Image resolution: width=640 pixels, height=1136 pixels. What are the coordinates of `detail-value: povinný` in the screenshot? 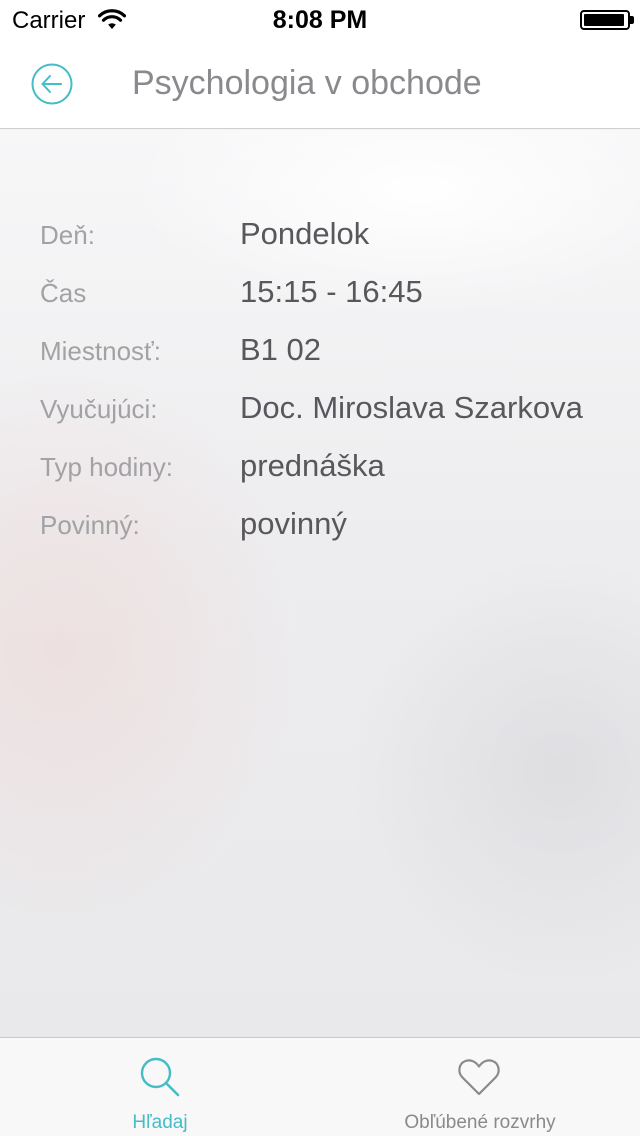 It's located at (293, 523).